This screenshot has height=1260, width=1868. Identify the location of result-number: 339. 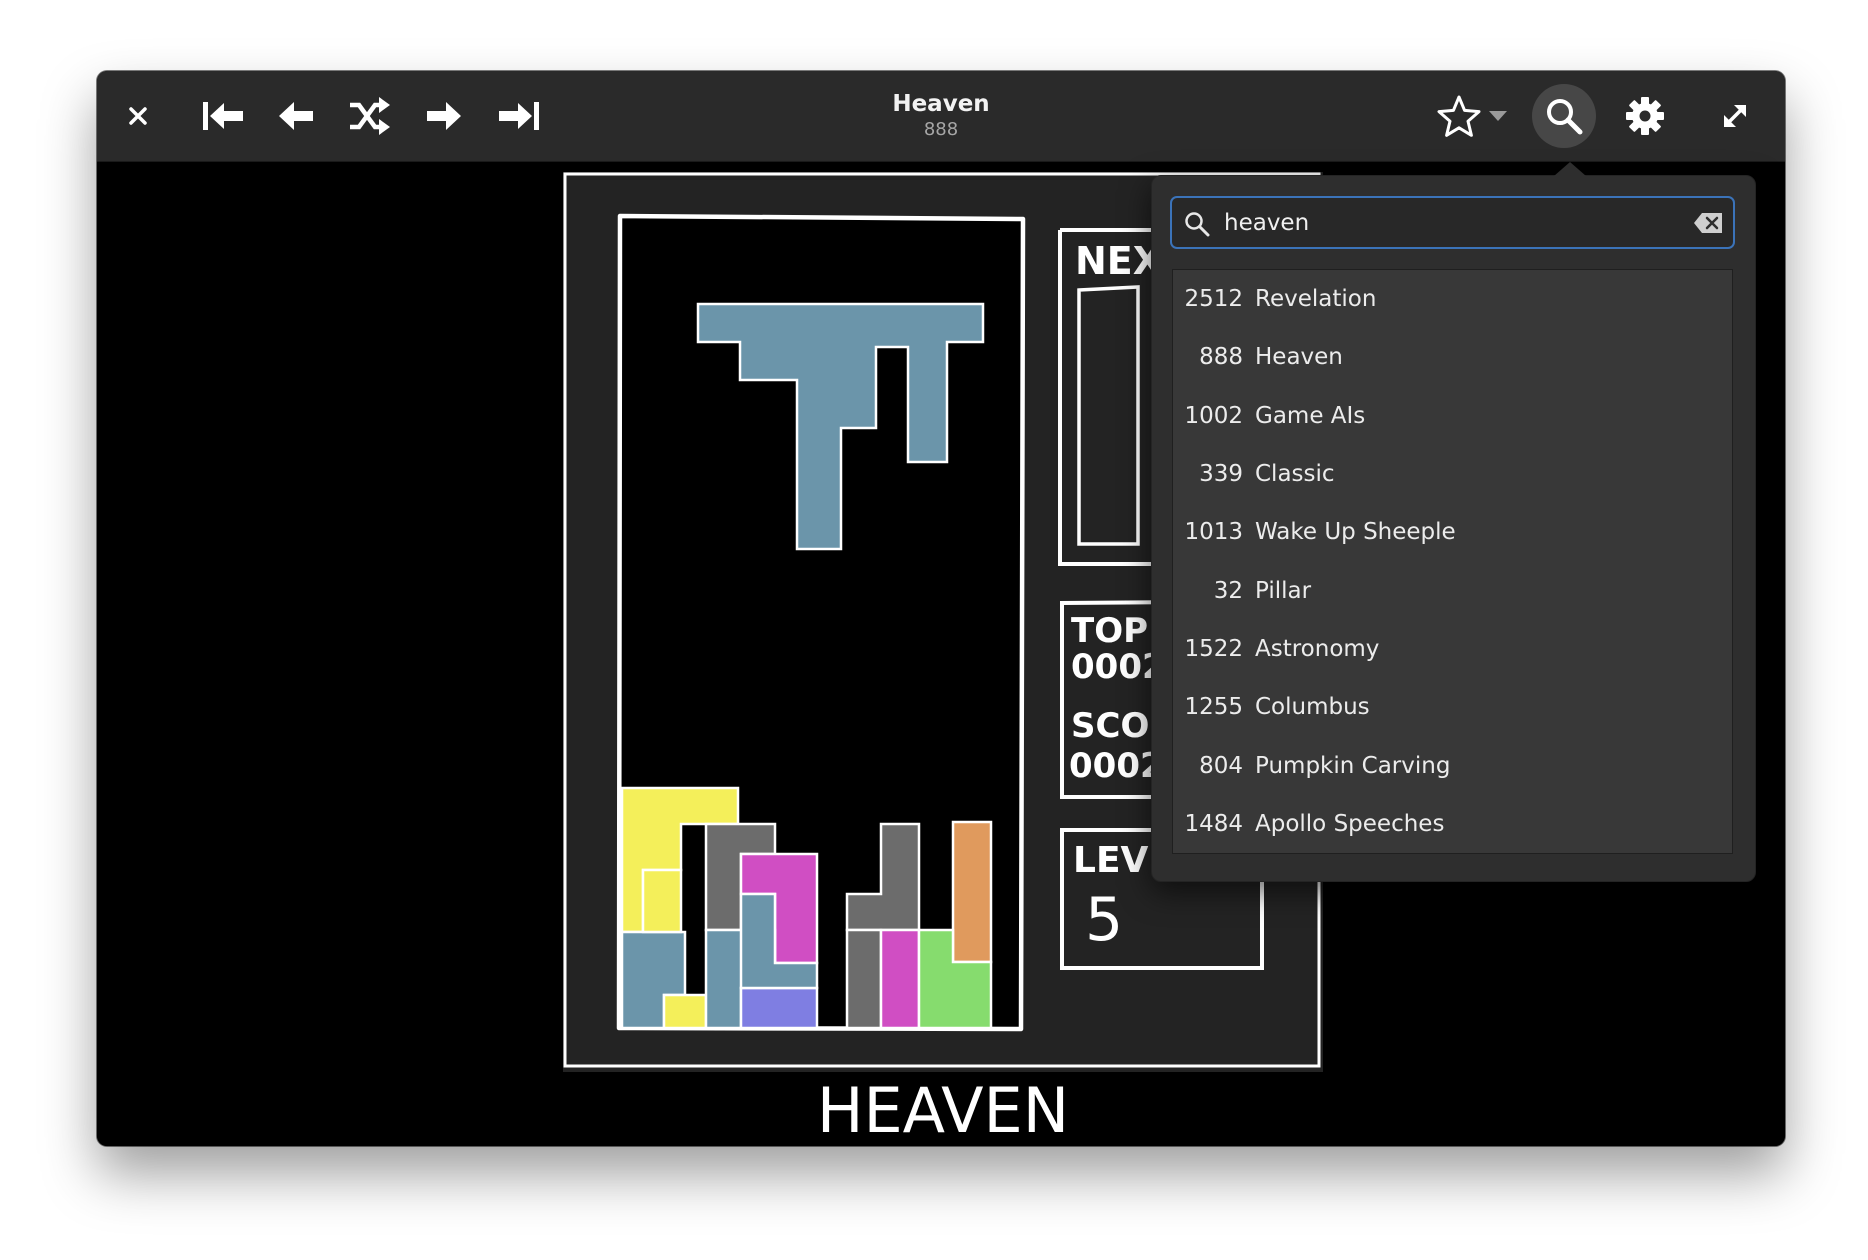
(1221, 474).